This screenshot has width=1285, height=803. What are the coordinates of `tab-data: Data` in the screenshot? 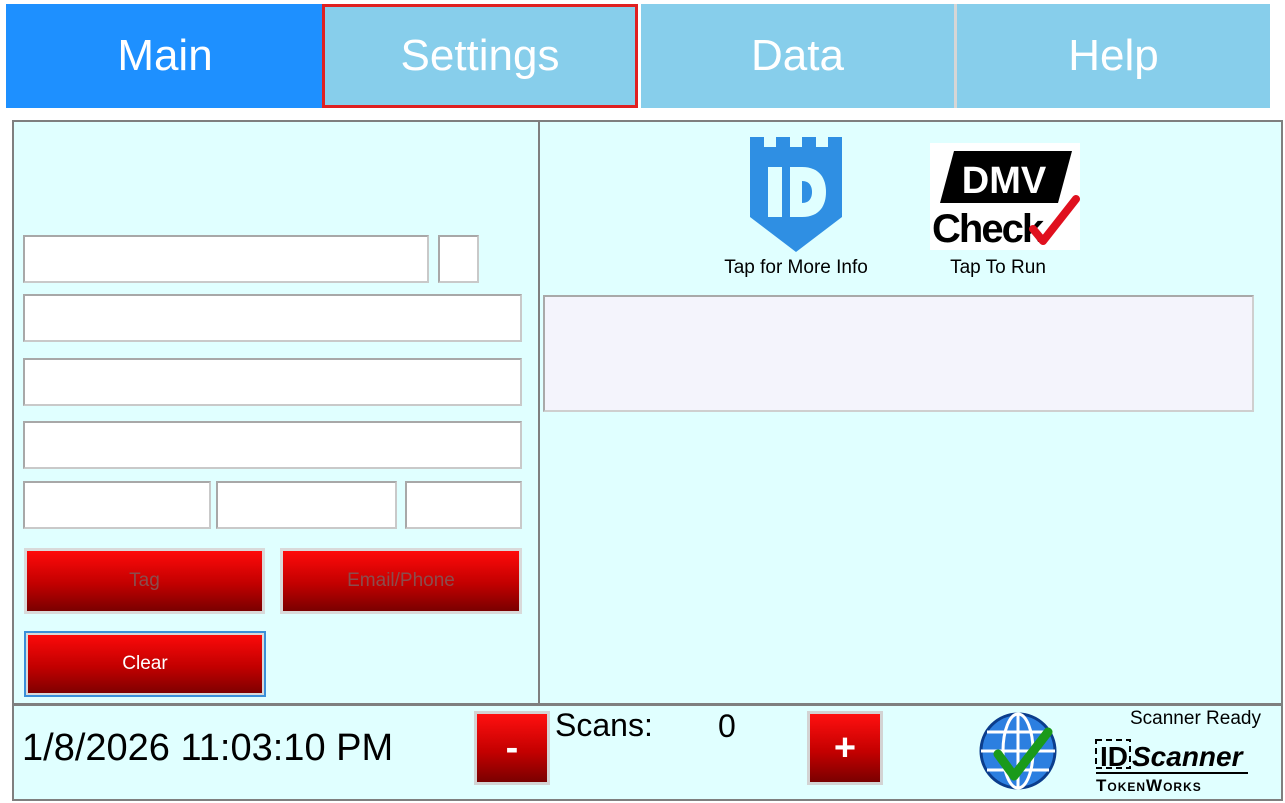 It's located at (797, 56).